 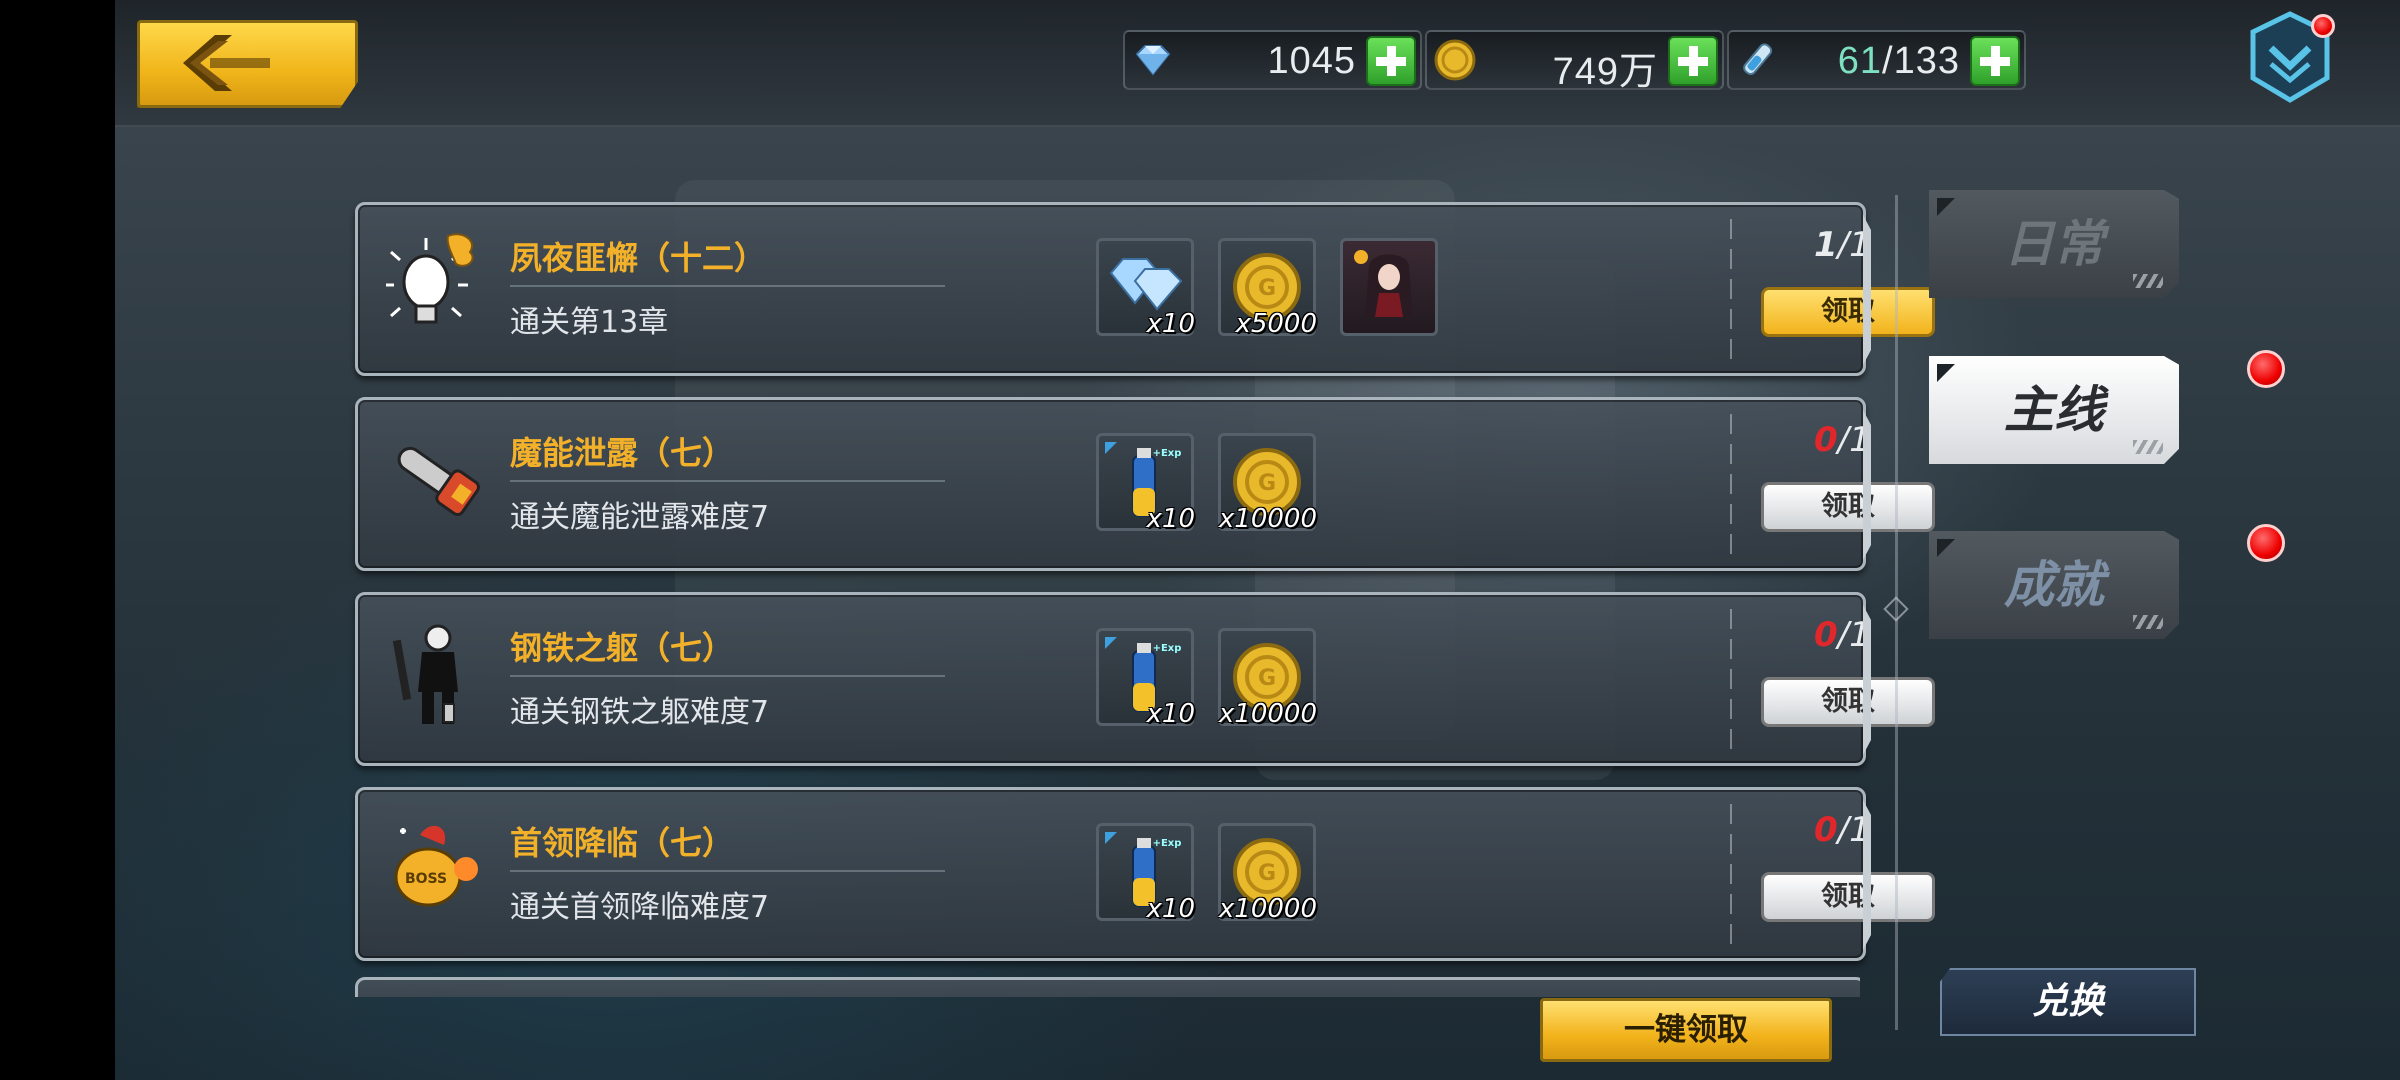 What do you see at coordinates (1758, 59) in the screenshot?
I see `stamina-vial-icon` at bounding box center [1758, 59].